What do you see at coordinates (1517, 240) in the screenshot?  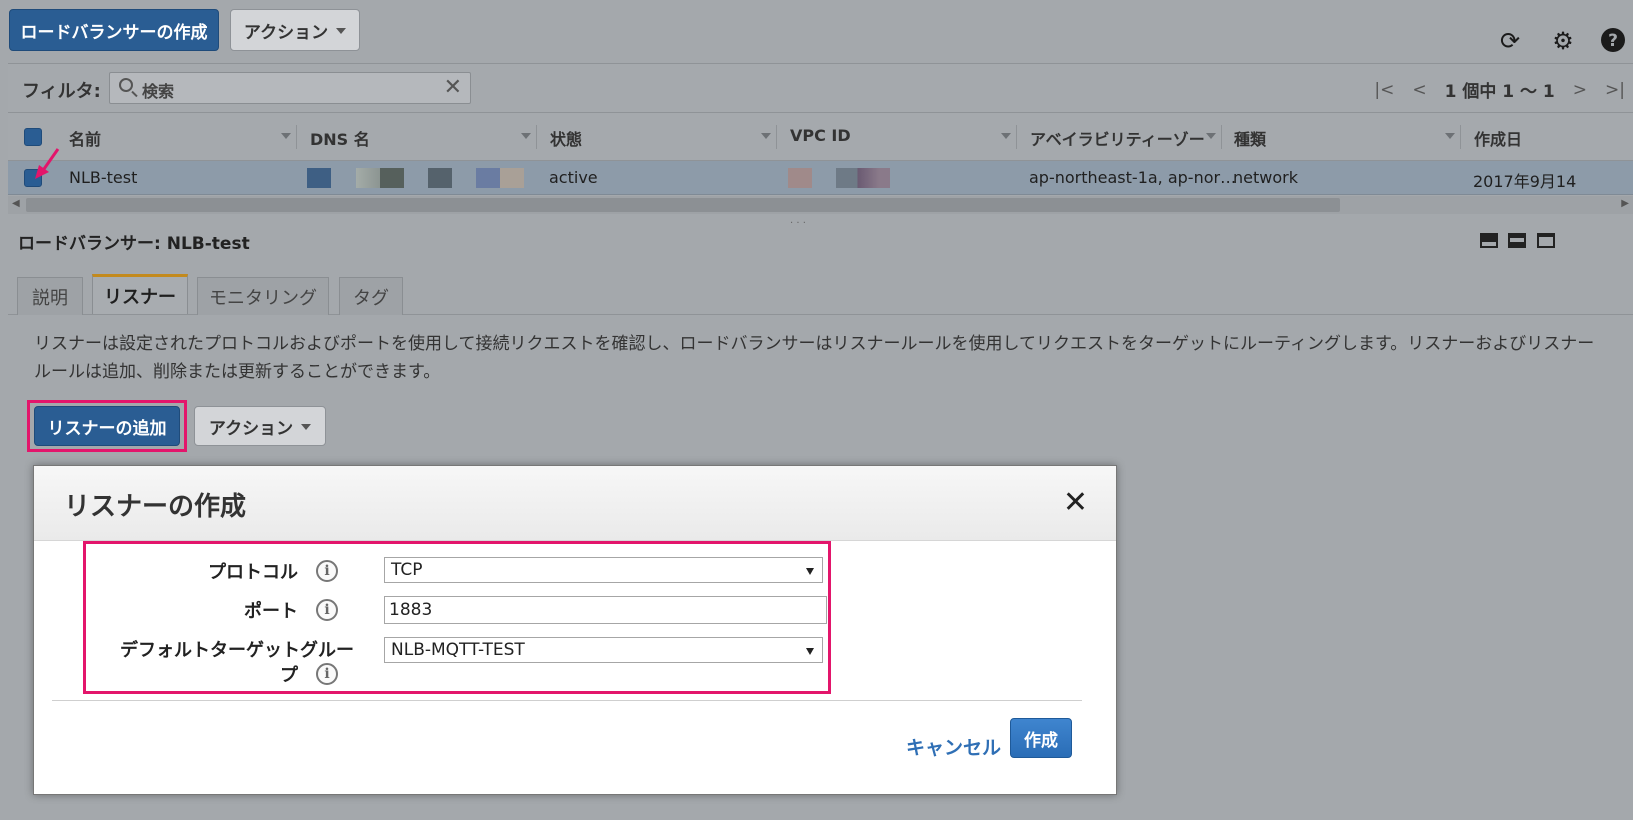 I see `pane-middle-icon` at bounding box center [1517, 240].